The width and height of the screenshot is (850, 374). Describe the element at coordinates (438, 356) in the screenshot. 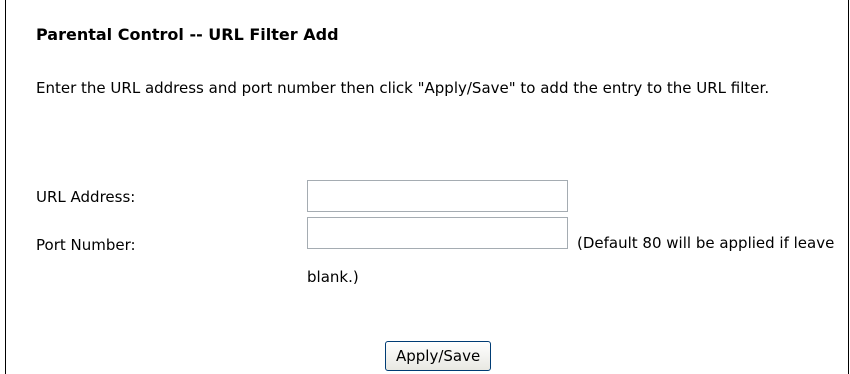

I see `apply-save-button: Apply/Save` at that location.